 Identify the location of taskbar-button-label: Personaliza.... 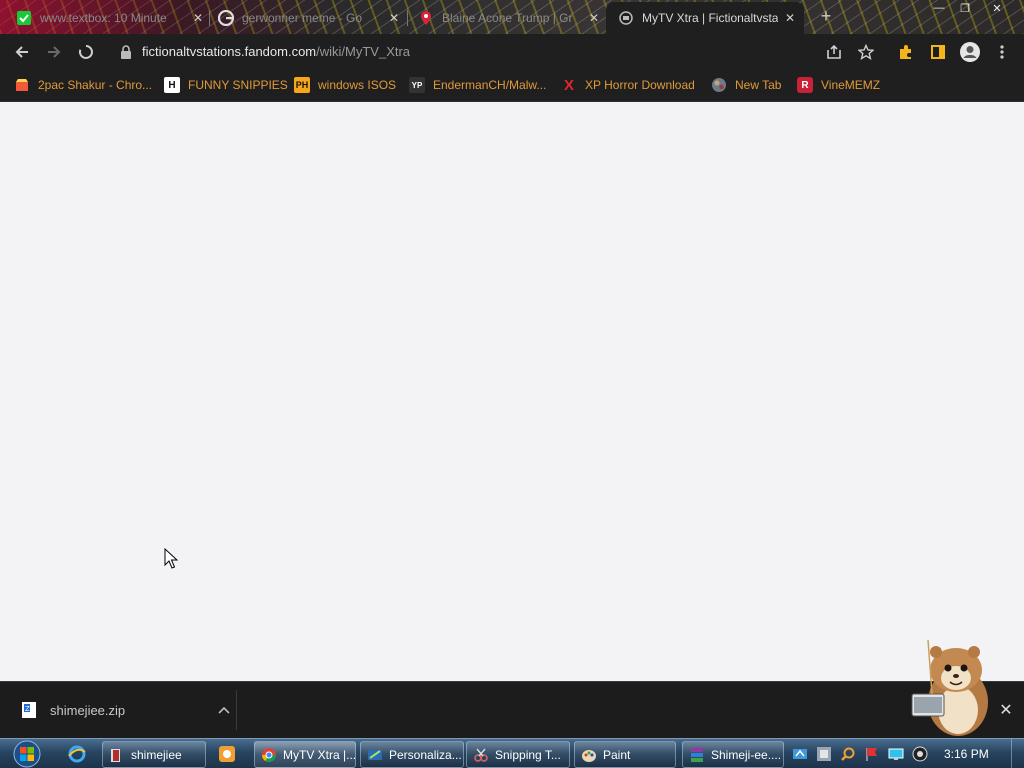
(425, 754).